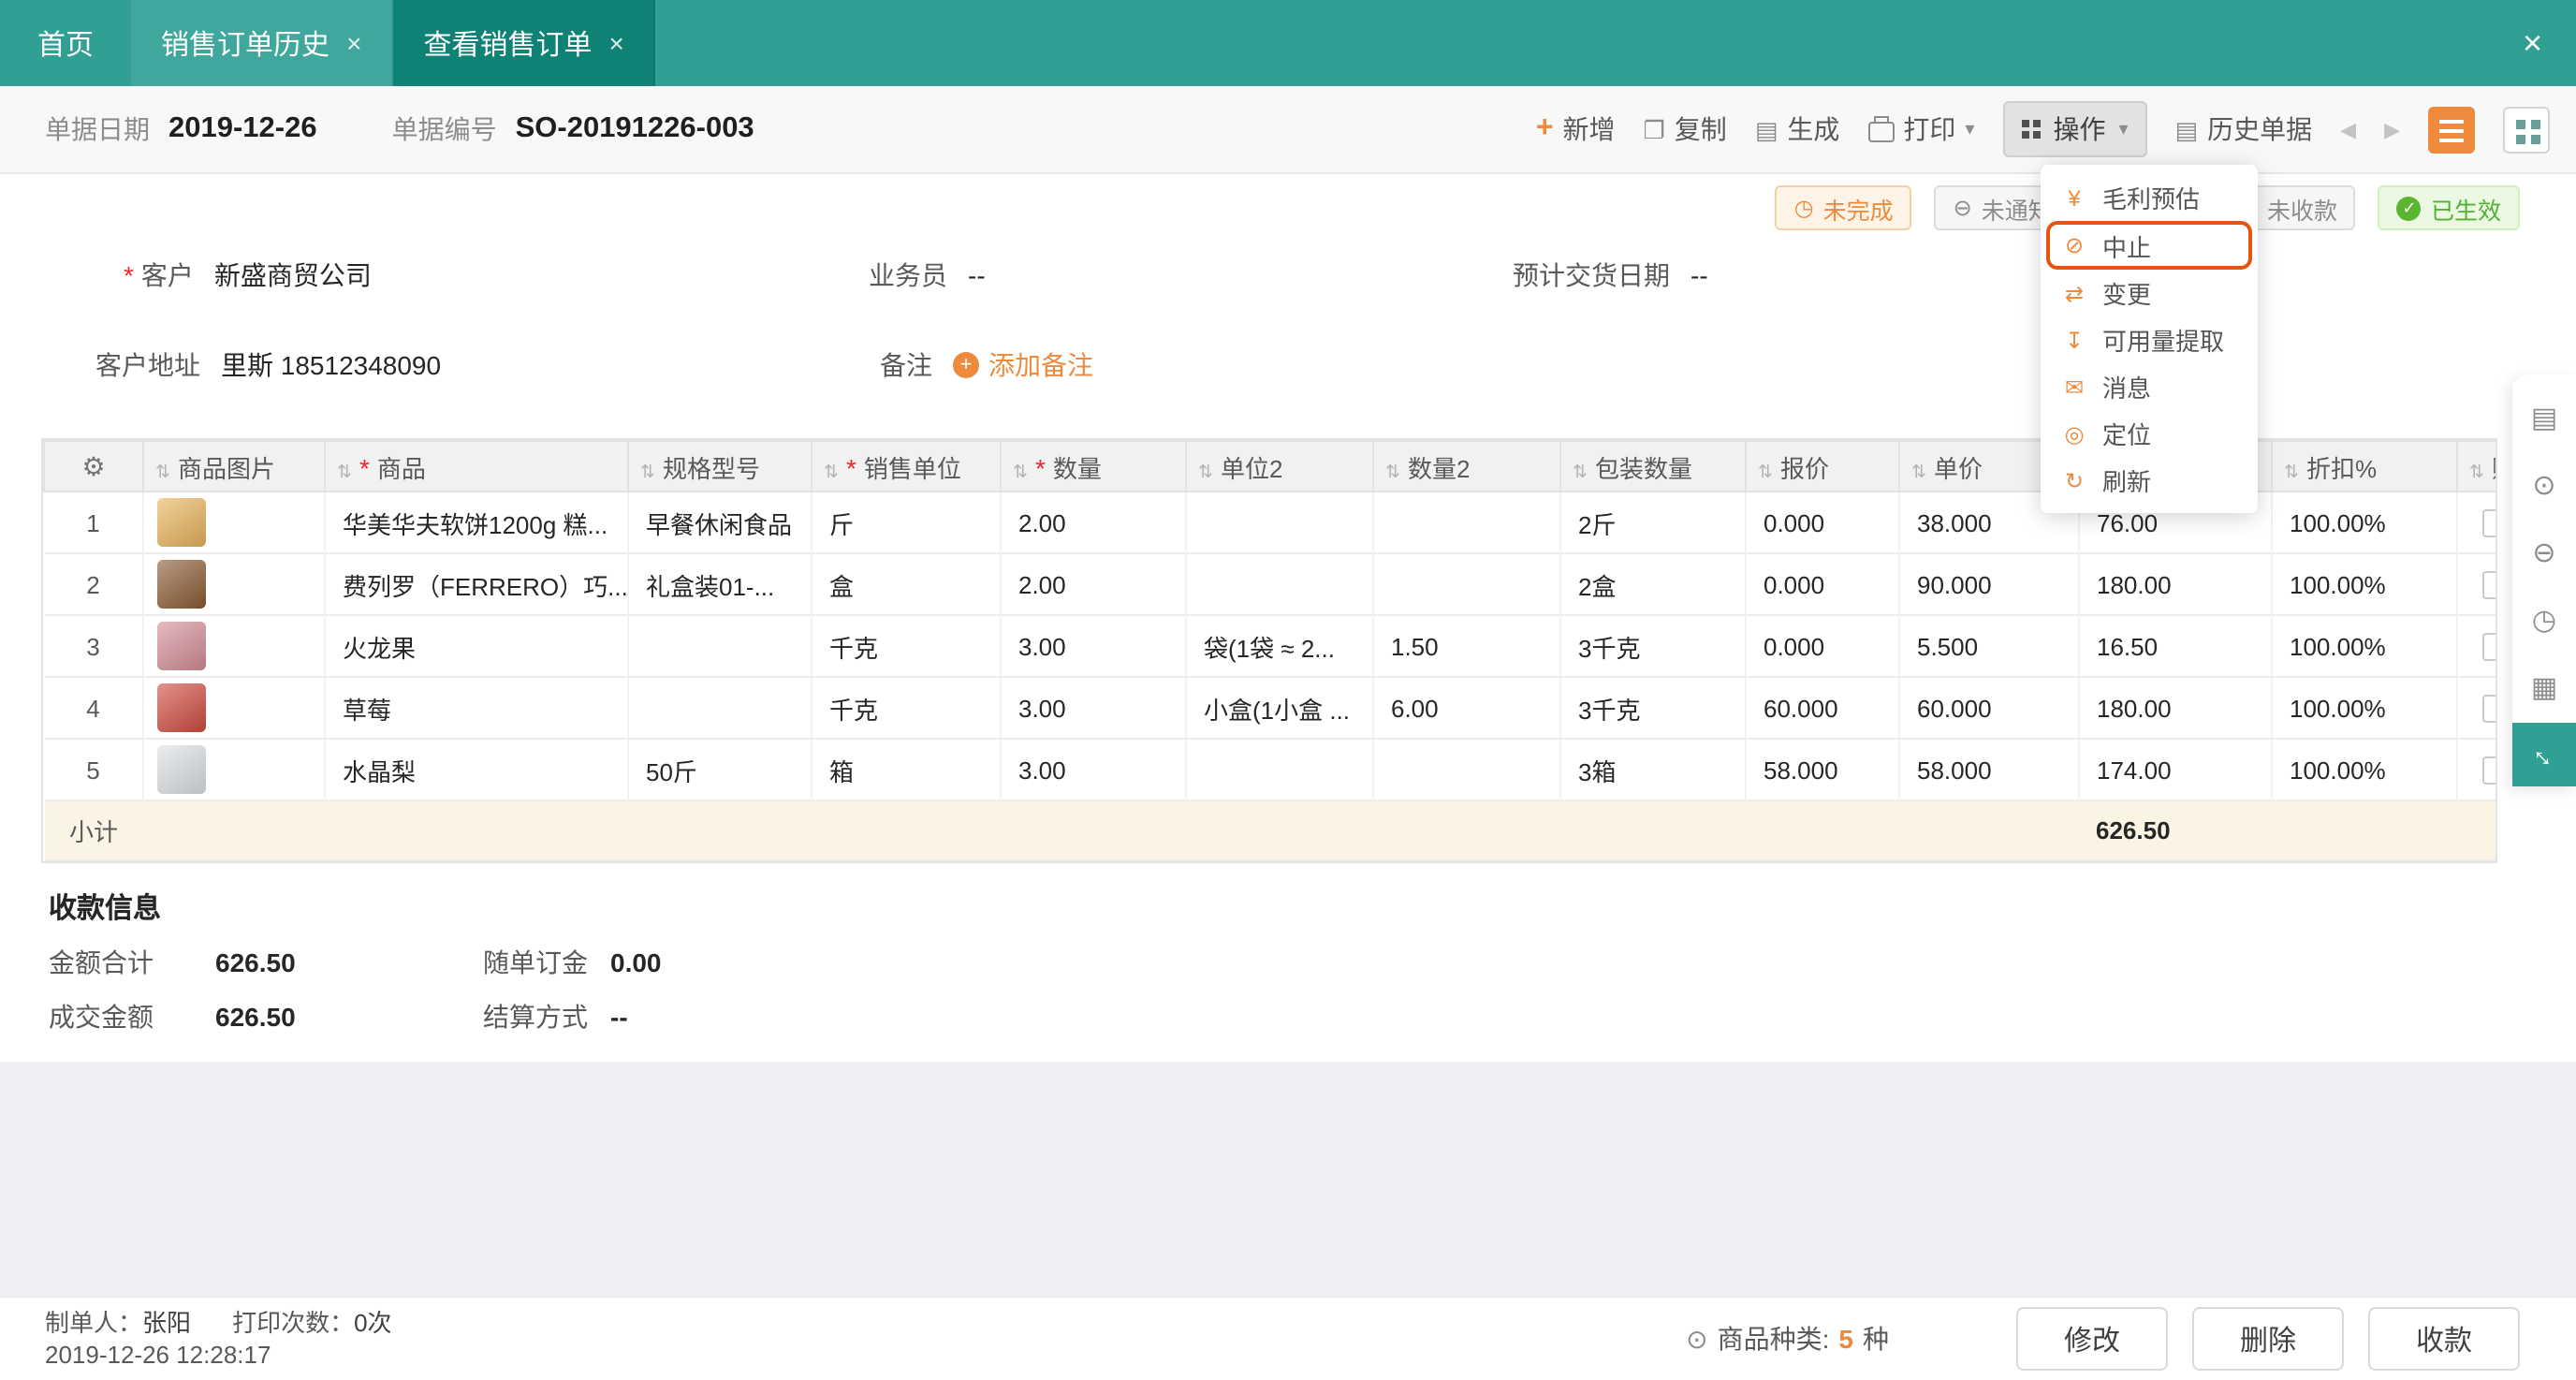  I want to click on menu-item-refresh: ↻ 刷新, so click(2149, 480).